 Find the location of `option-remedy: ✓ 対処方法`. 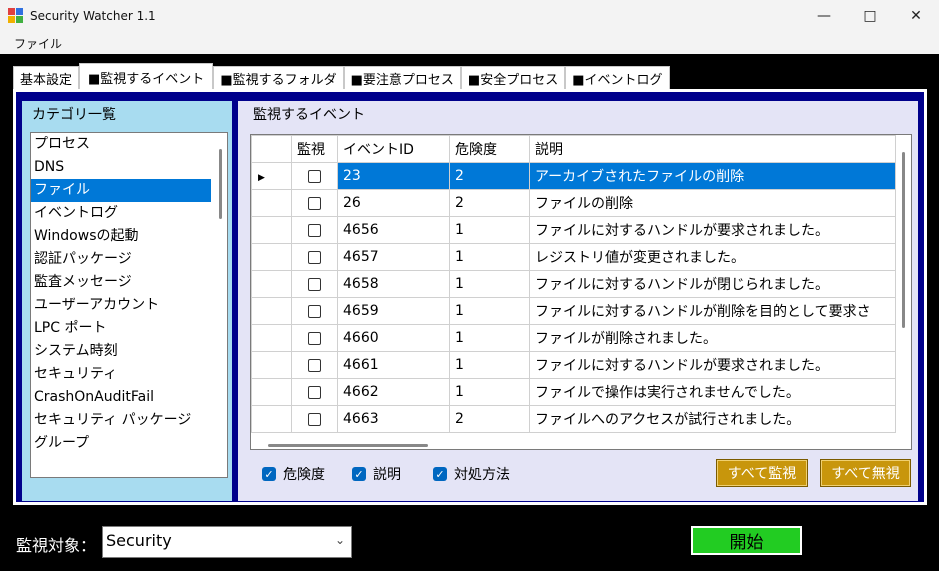

option-remedy: ✓ 対処方法 is located at coordinates (471, 474).